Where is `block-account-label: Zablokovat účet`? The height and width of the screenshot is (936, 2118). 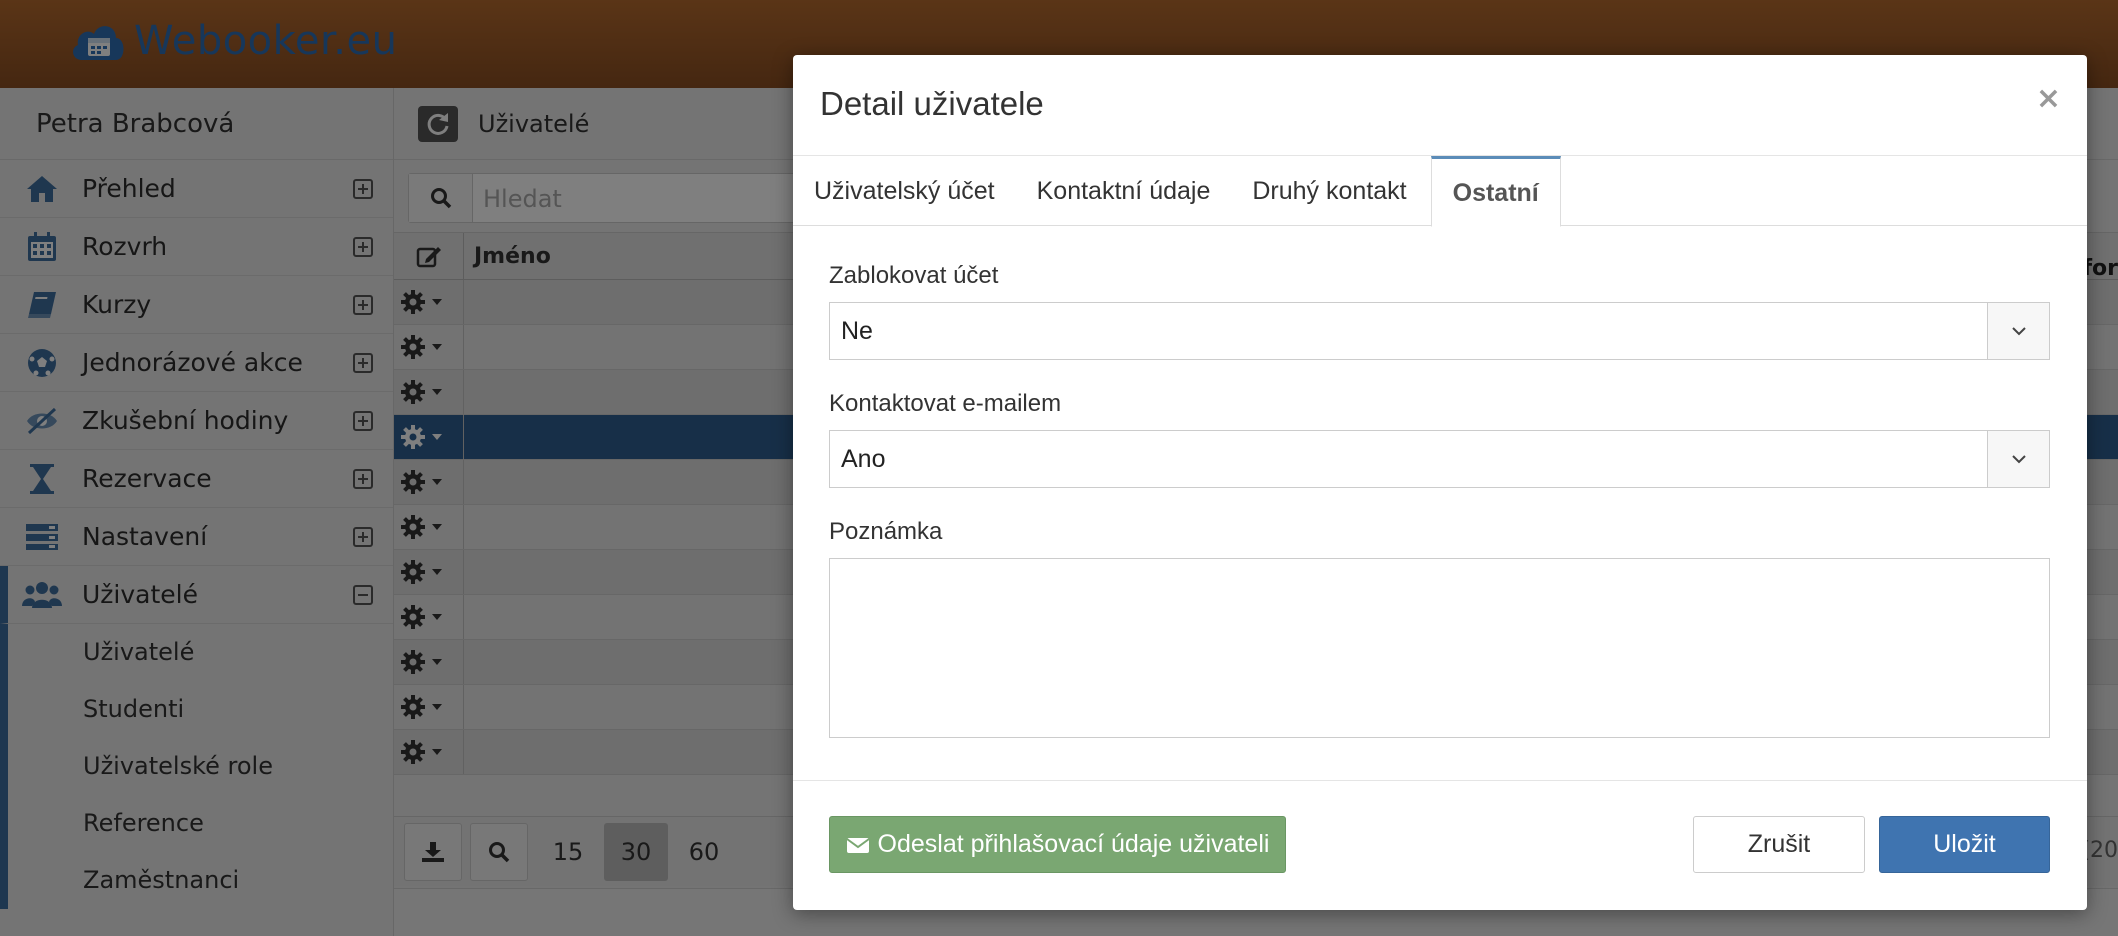 block-account-label: Zablokovat účet is located at coordinates (914, 275).